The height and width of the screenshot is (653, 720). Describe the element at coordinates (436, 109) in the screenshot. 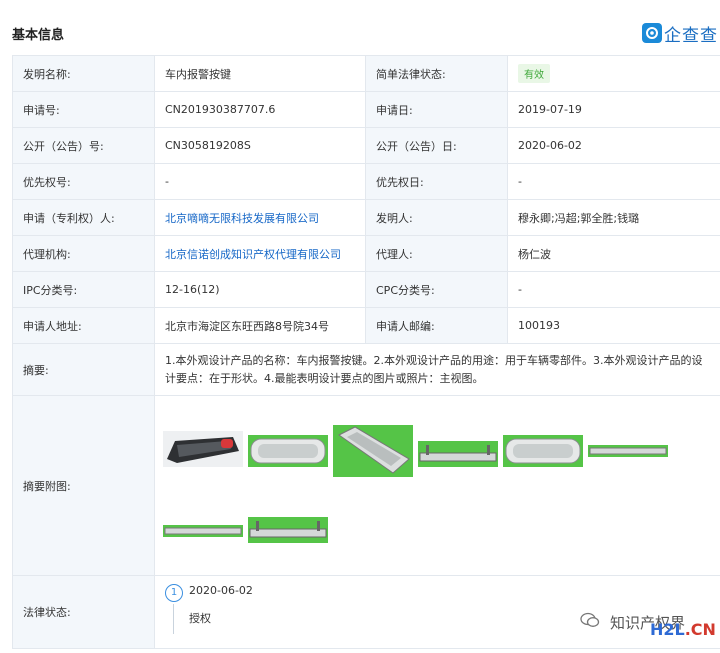

I see `label-application-date: 申请日:` at that location.